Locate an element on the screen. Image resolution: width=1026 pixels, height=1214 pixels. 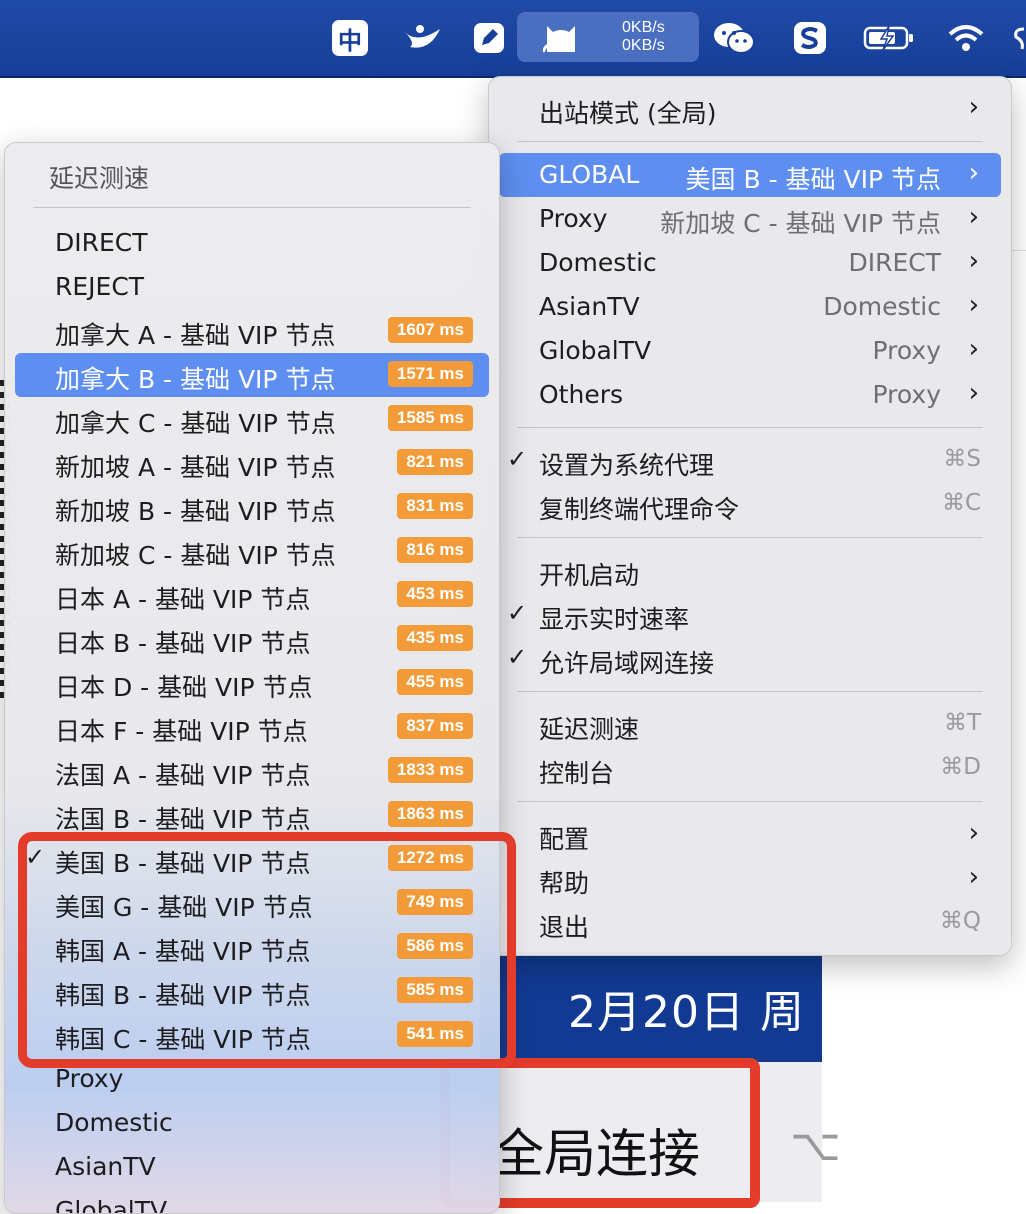
sougou-s-icon is located at coordinates (810, 38).